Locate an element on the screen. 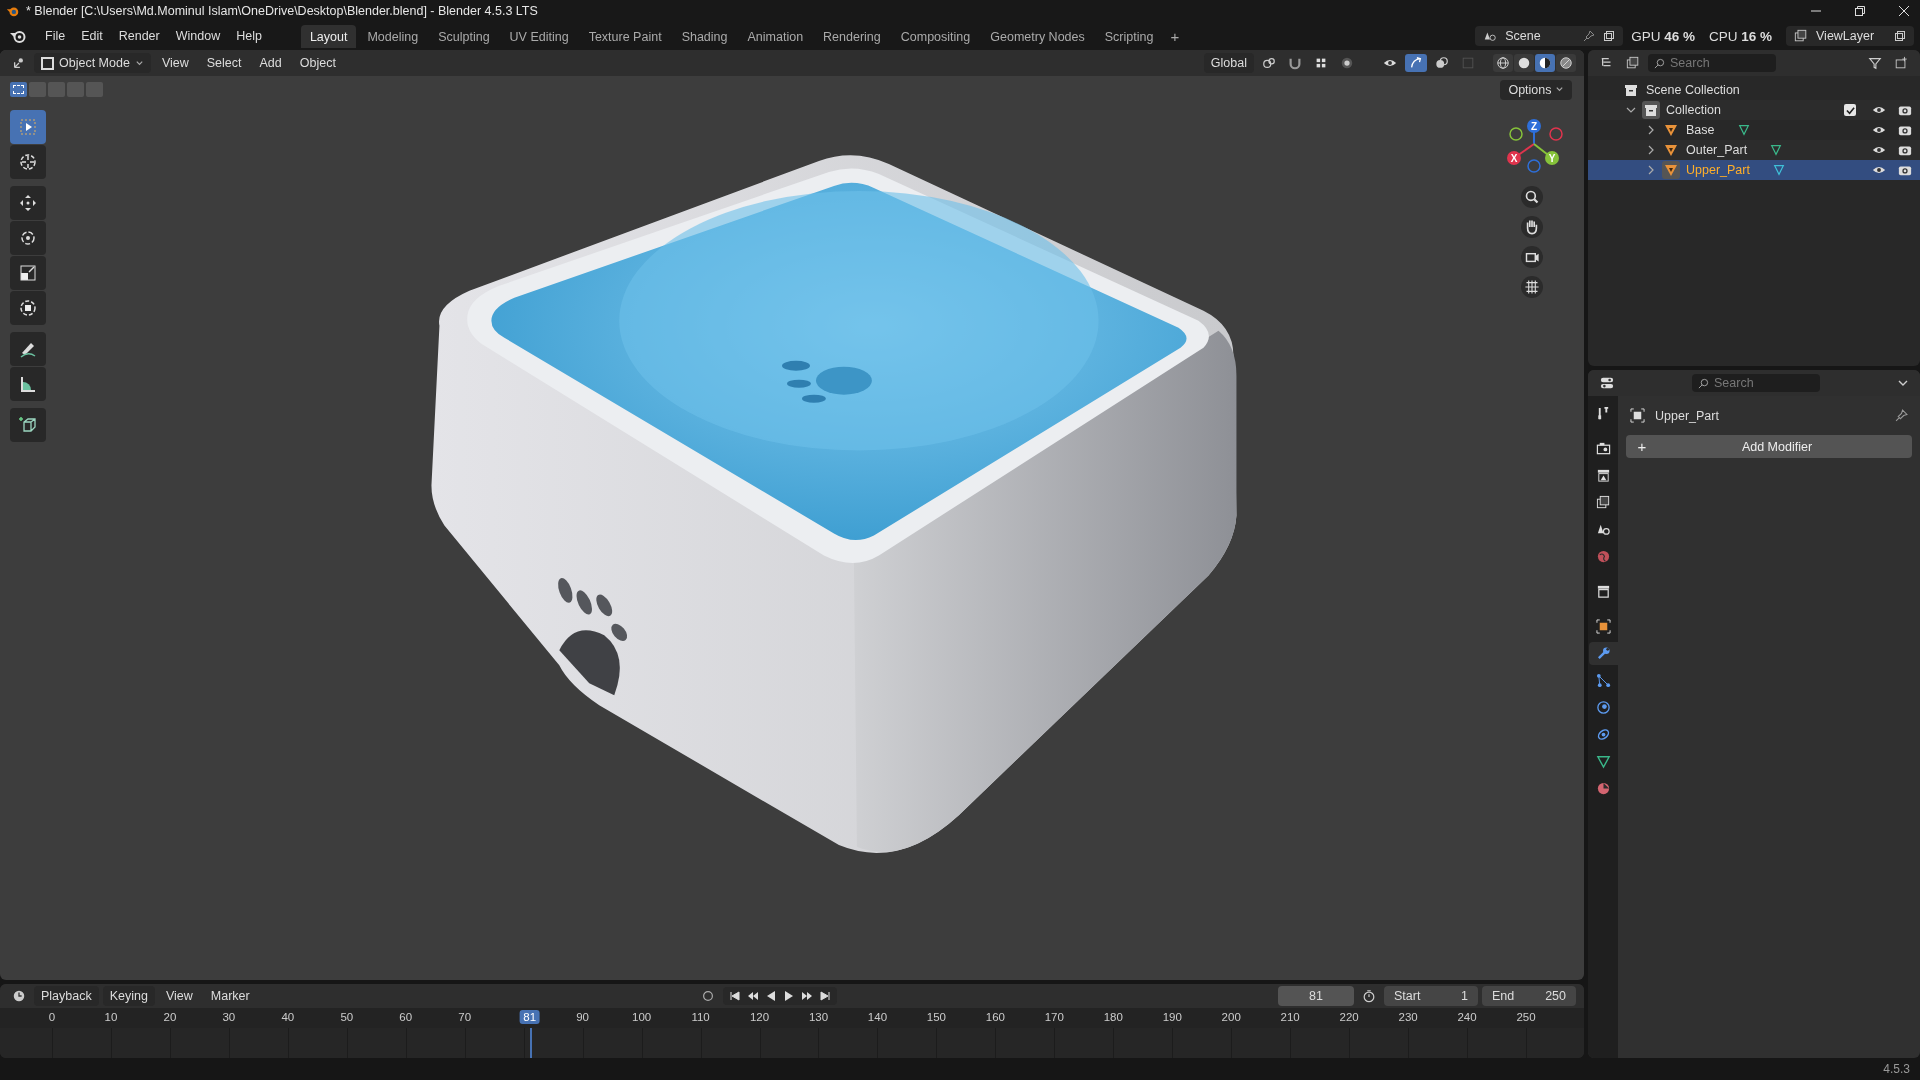 The image size is (1920, 1080). workspace-tab: Animation is located at coordinates (775, 36).